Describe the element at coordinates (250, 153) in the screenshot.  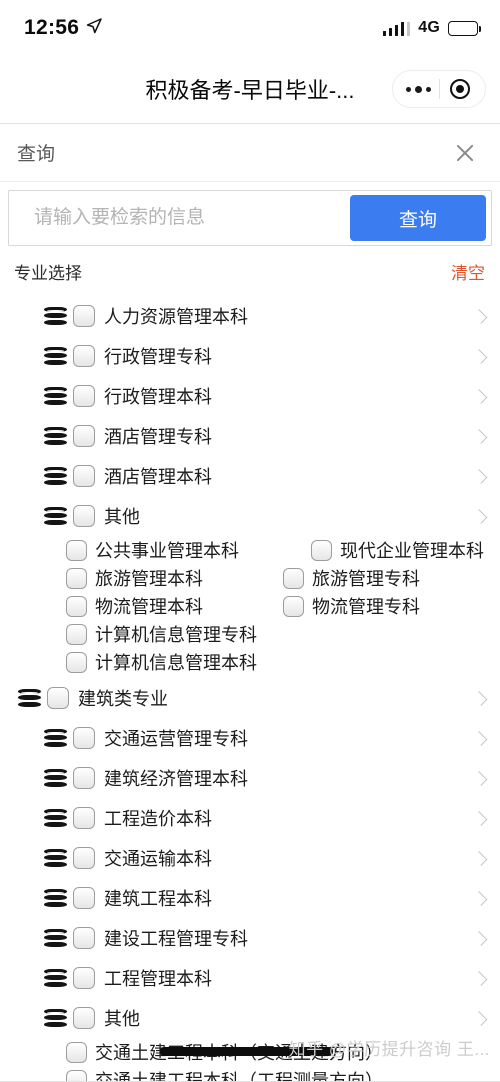
I see `panel-header: 查询` at that location.